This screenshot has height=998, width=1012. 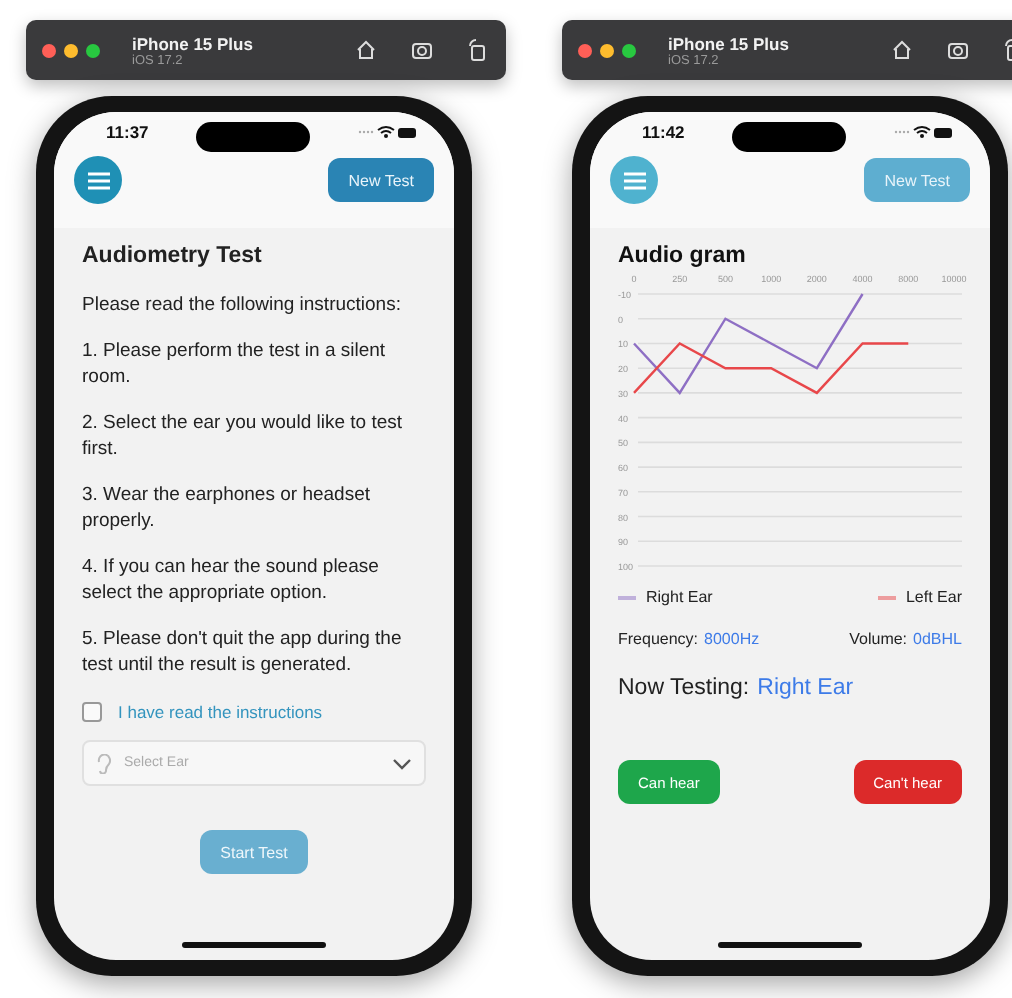 I want to click on agreement-label: I have read the instructions, so click(x=220, y=712).